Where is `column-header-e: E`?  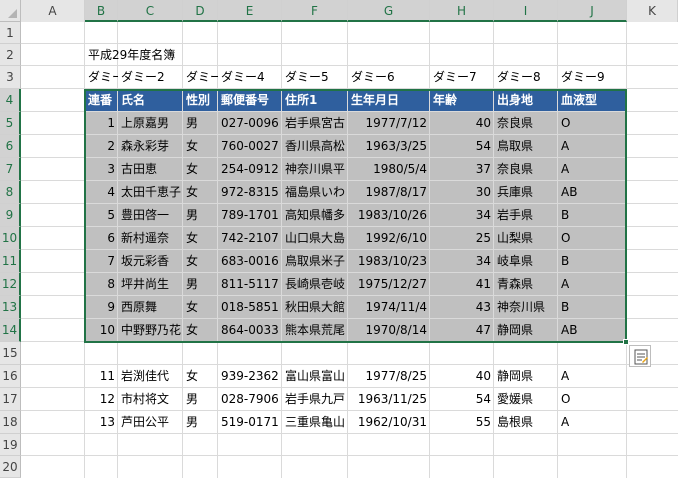 column-header-e: E is located at coordinates (250, 11).